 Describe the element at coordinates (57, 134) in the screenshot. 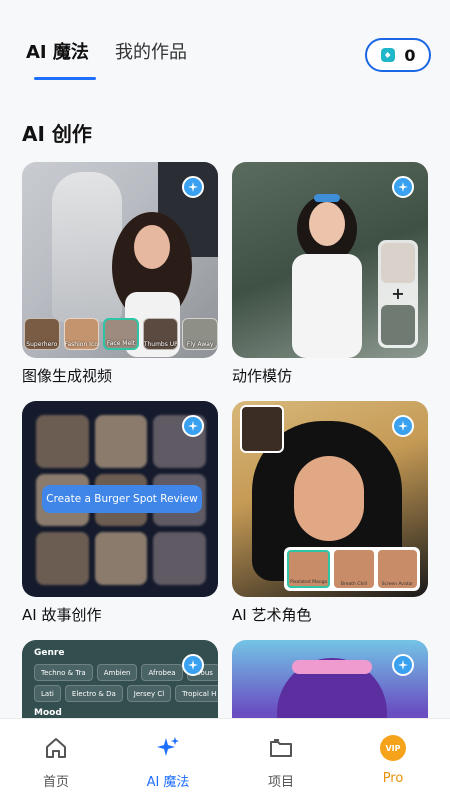

I see `section-title: AI 创作` at that location.